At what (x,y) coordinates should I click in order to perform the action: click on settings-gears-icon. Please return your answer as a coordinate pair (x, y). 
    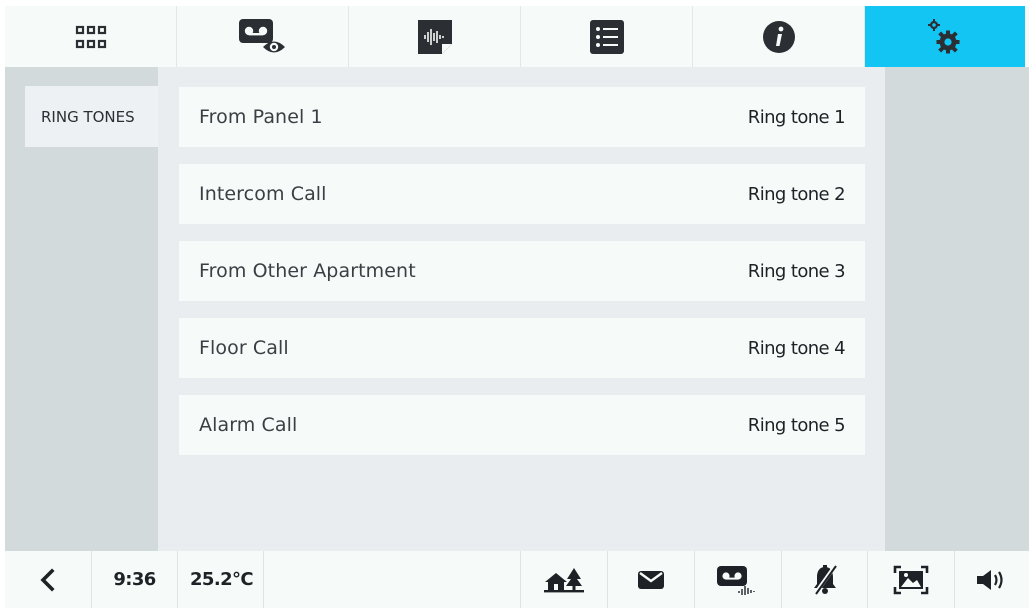
    Looking at the image, I should click on (944, 35).